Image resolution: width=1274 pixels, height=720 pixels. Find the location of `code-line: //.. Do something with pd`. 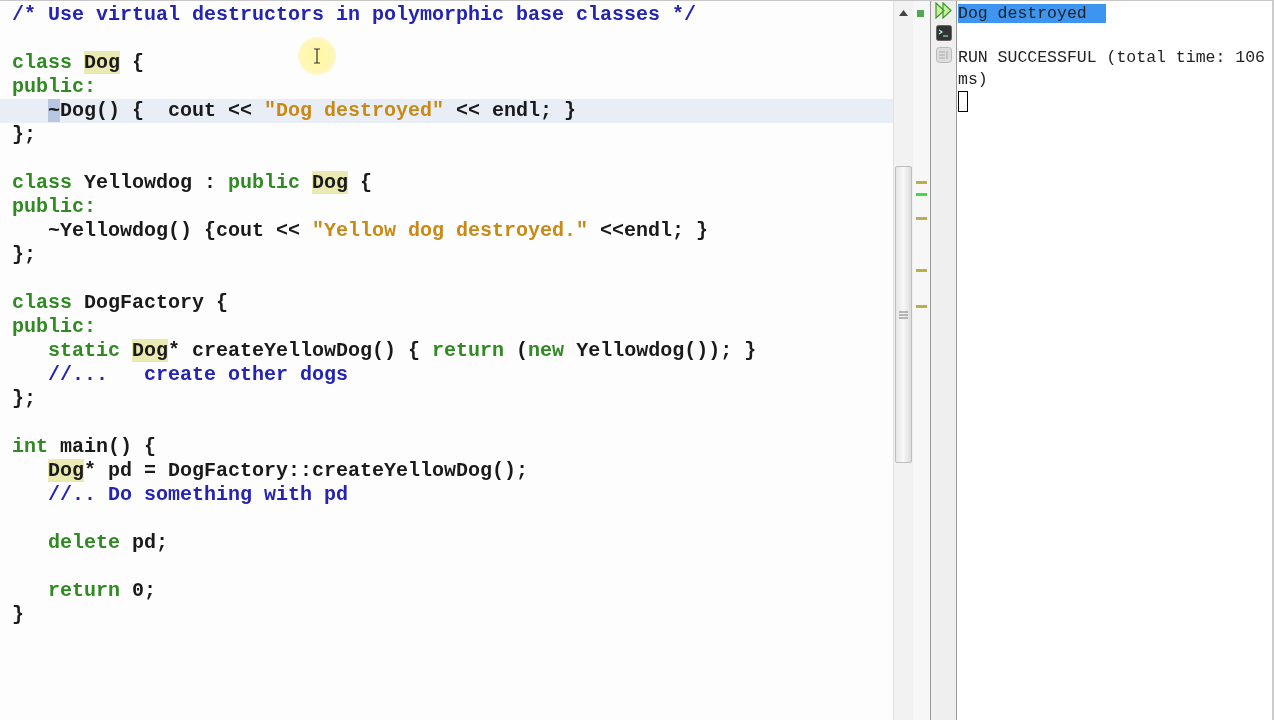

code-line: //.. Do something with pd is located at coordinates (198, 495).